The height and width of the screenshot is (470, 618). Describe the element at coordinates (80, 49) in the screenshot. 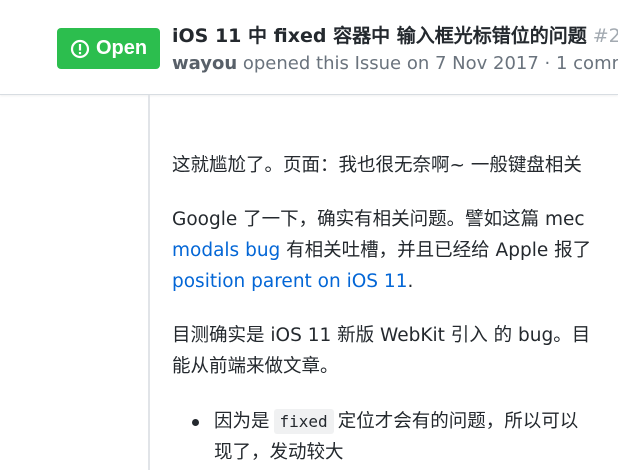

I see `issue-opened-icon` at that location.